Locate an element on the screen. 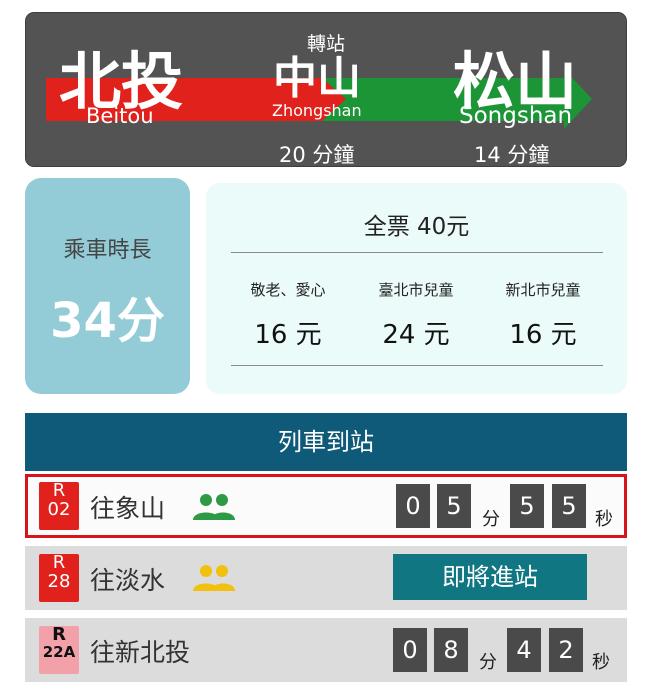  destination-station-en: Songshan is located at coordinates (516, 116).